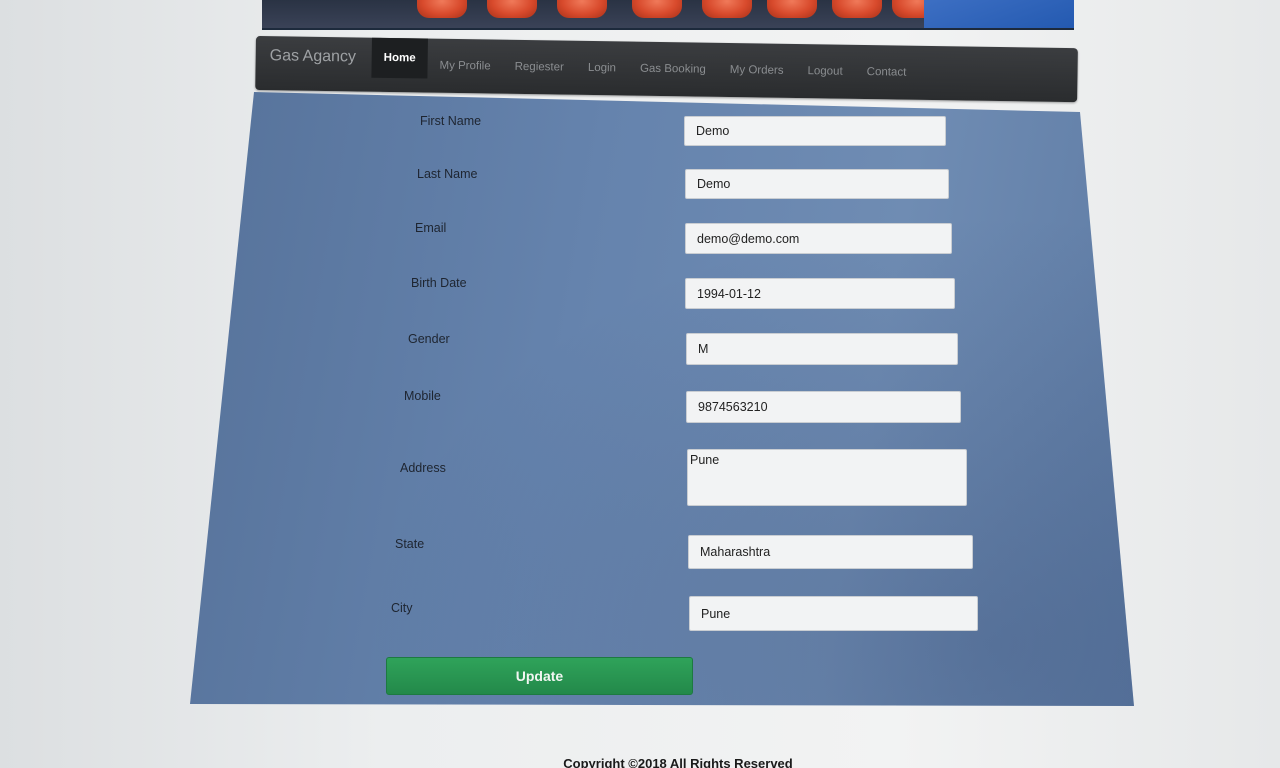 This screenshot has height=768, width=1280. What do you see at coordinates (713, 131) in the screenshot?
I see `first-name-value: Demo` at bounding box center [713, 131].